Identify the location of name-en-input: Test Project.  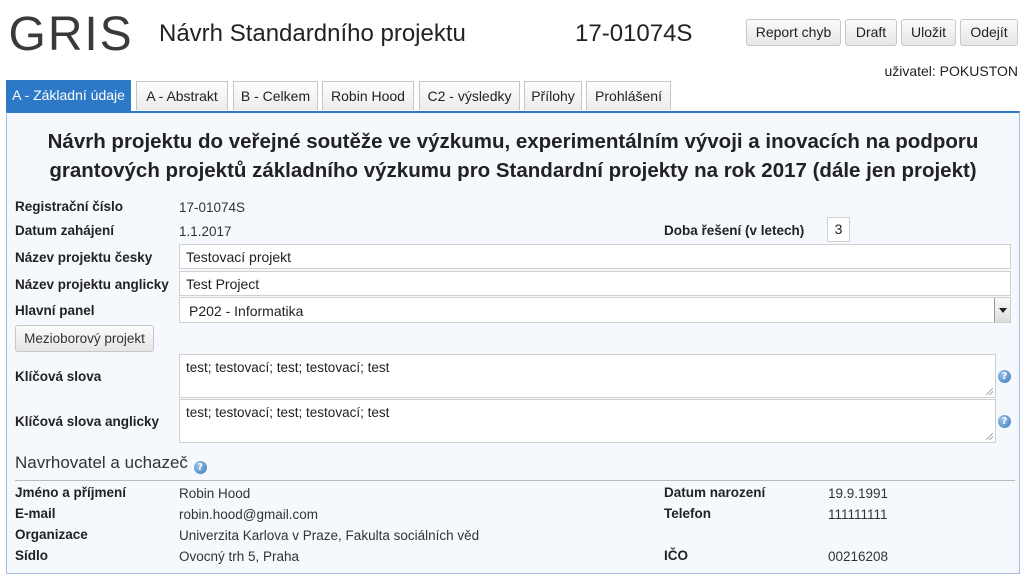
(595, 283).